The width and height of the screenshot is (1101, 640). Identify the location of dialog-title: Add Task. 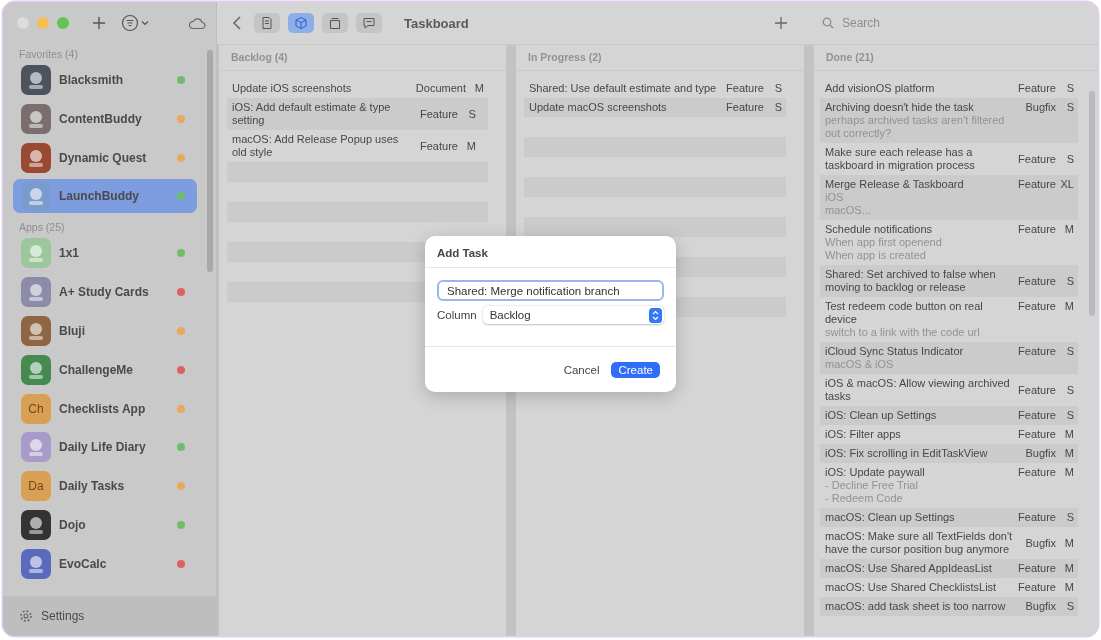
(550, 252).